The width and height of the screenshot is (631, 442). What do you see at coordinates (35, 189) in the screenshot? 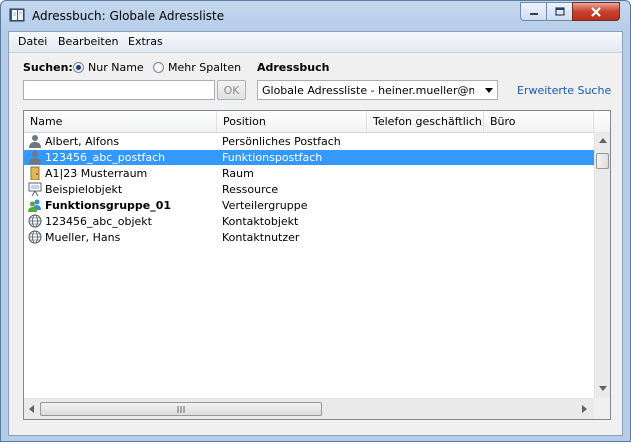
I see `resource-icon` at bounding box center [35, 189].